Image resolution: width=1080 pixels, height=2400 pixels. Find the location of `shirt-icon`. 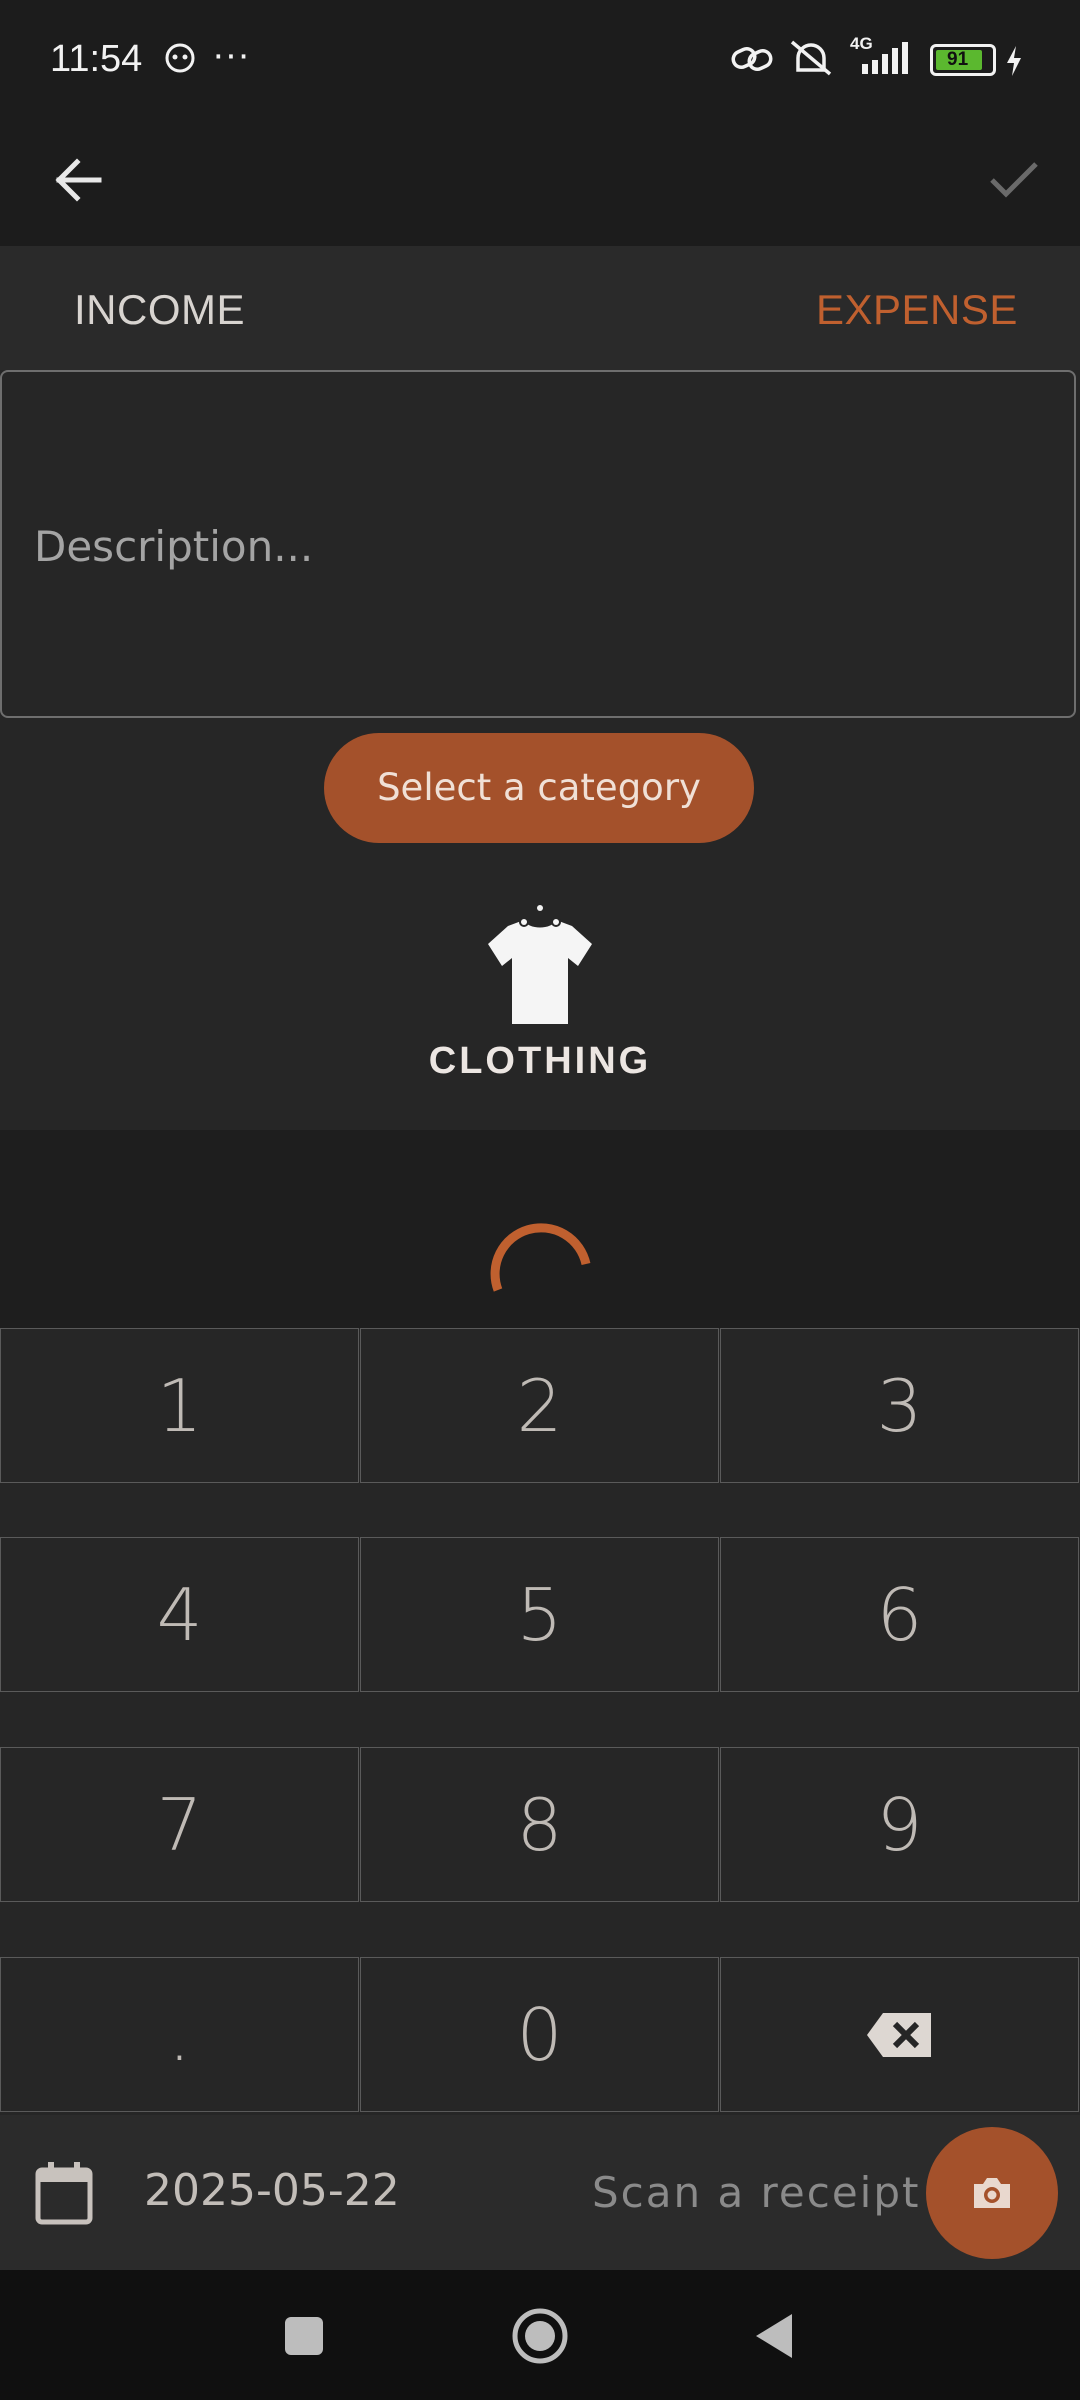

shirt-icon is located at coordinates (540, 966).